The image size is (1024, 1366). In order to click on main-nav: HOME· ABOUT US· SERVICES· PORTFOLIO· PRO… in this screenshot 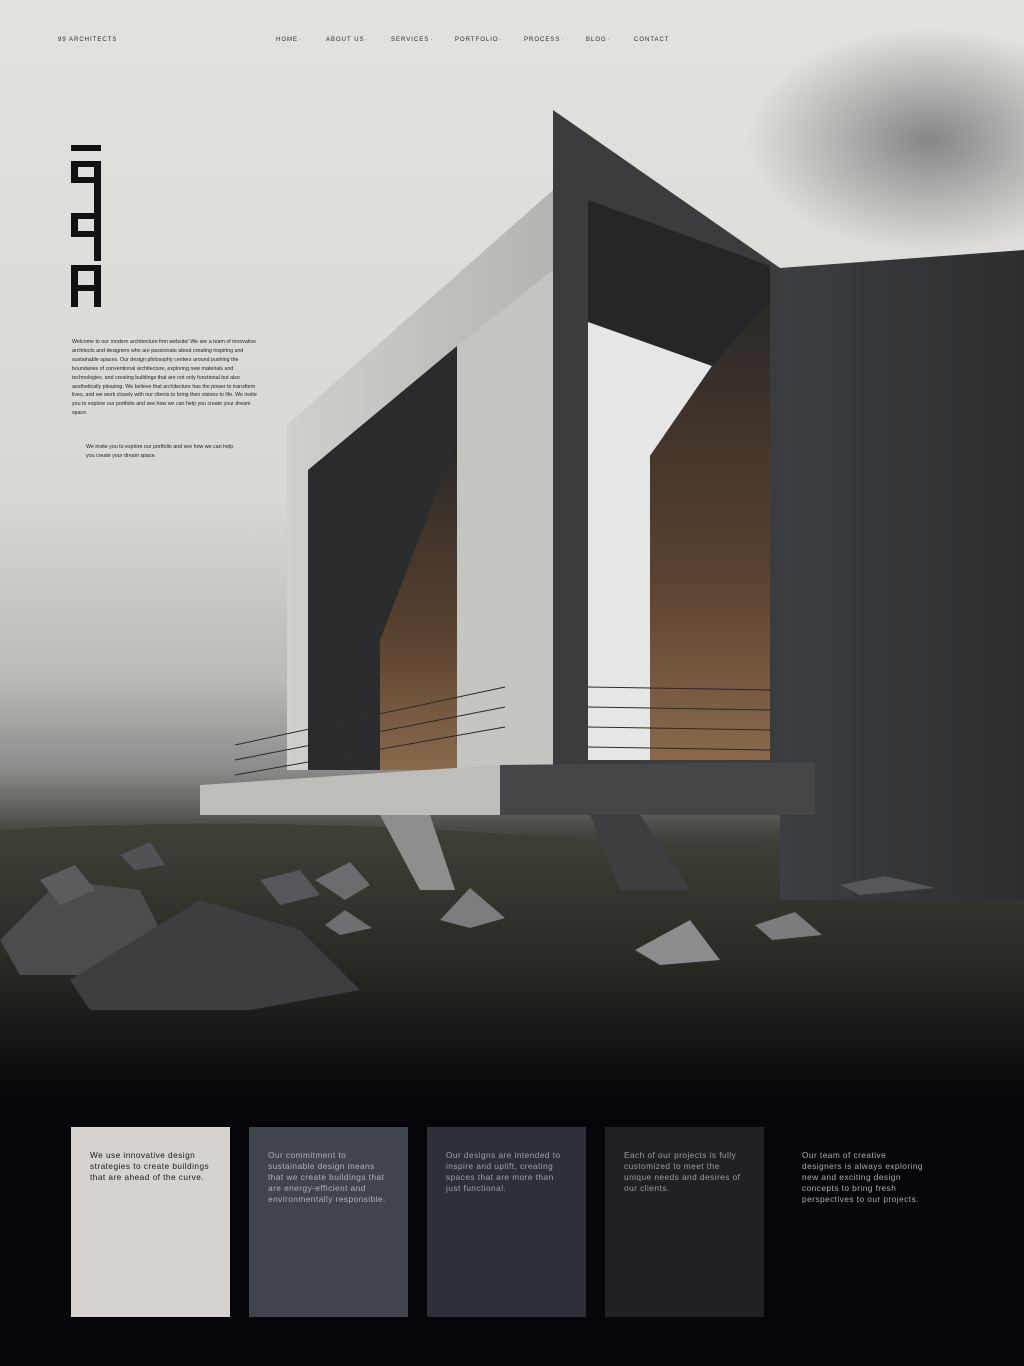, I will do `click(512, 42)`.